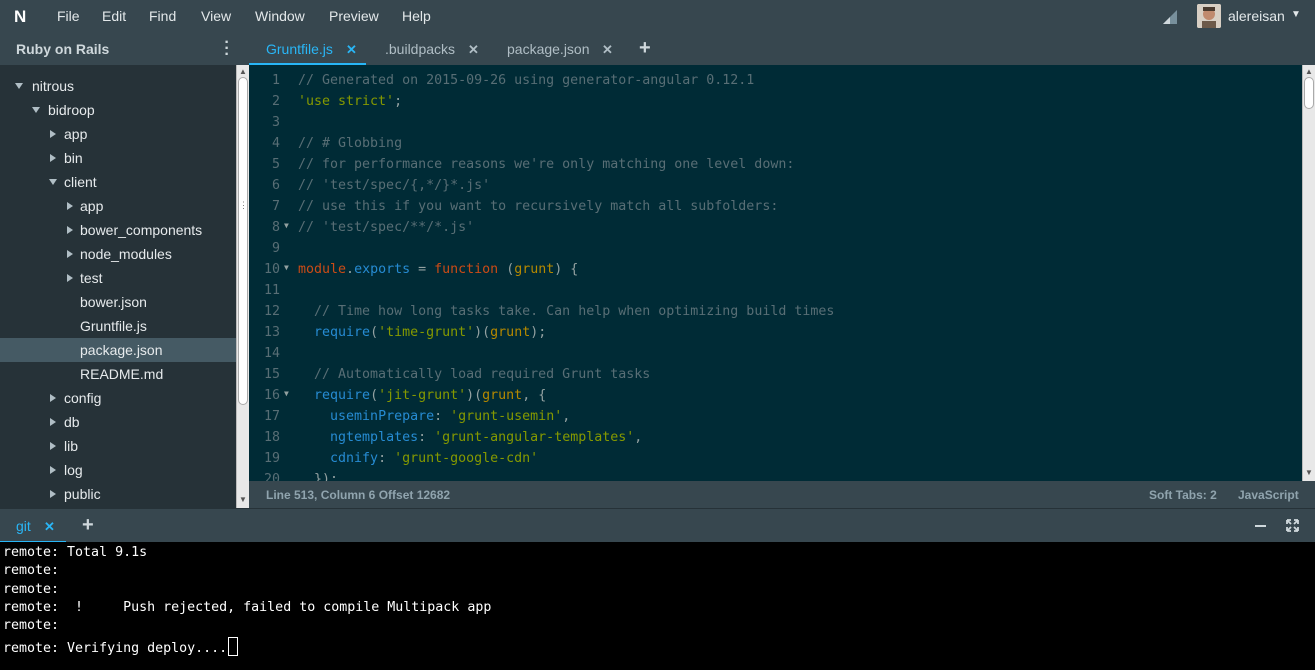 The height and width of the screenshot is (670, 1315). What do you see at coordinates (775, 123) in the screenshot?
I see `code-line: 3` at bounding box center [775, 123].